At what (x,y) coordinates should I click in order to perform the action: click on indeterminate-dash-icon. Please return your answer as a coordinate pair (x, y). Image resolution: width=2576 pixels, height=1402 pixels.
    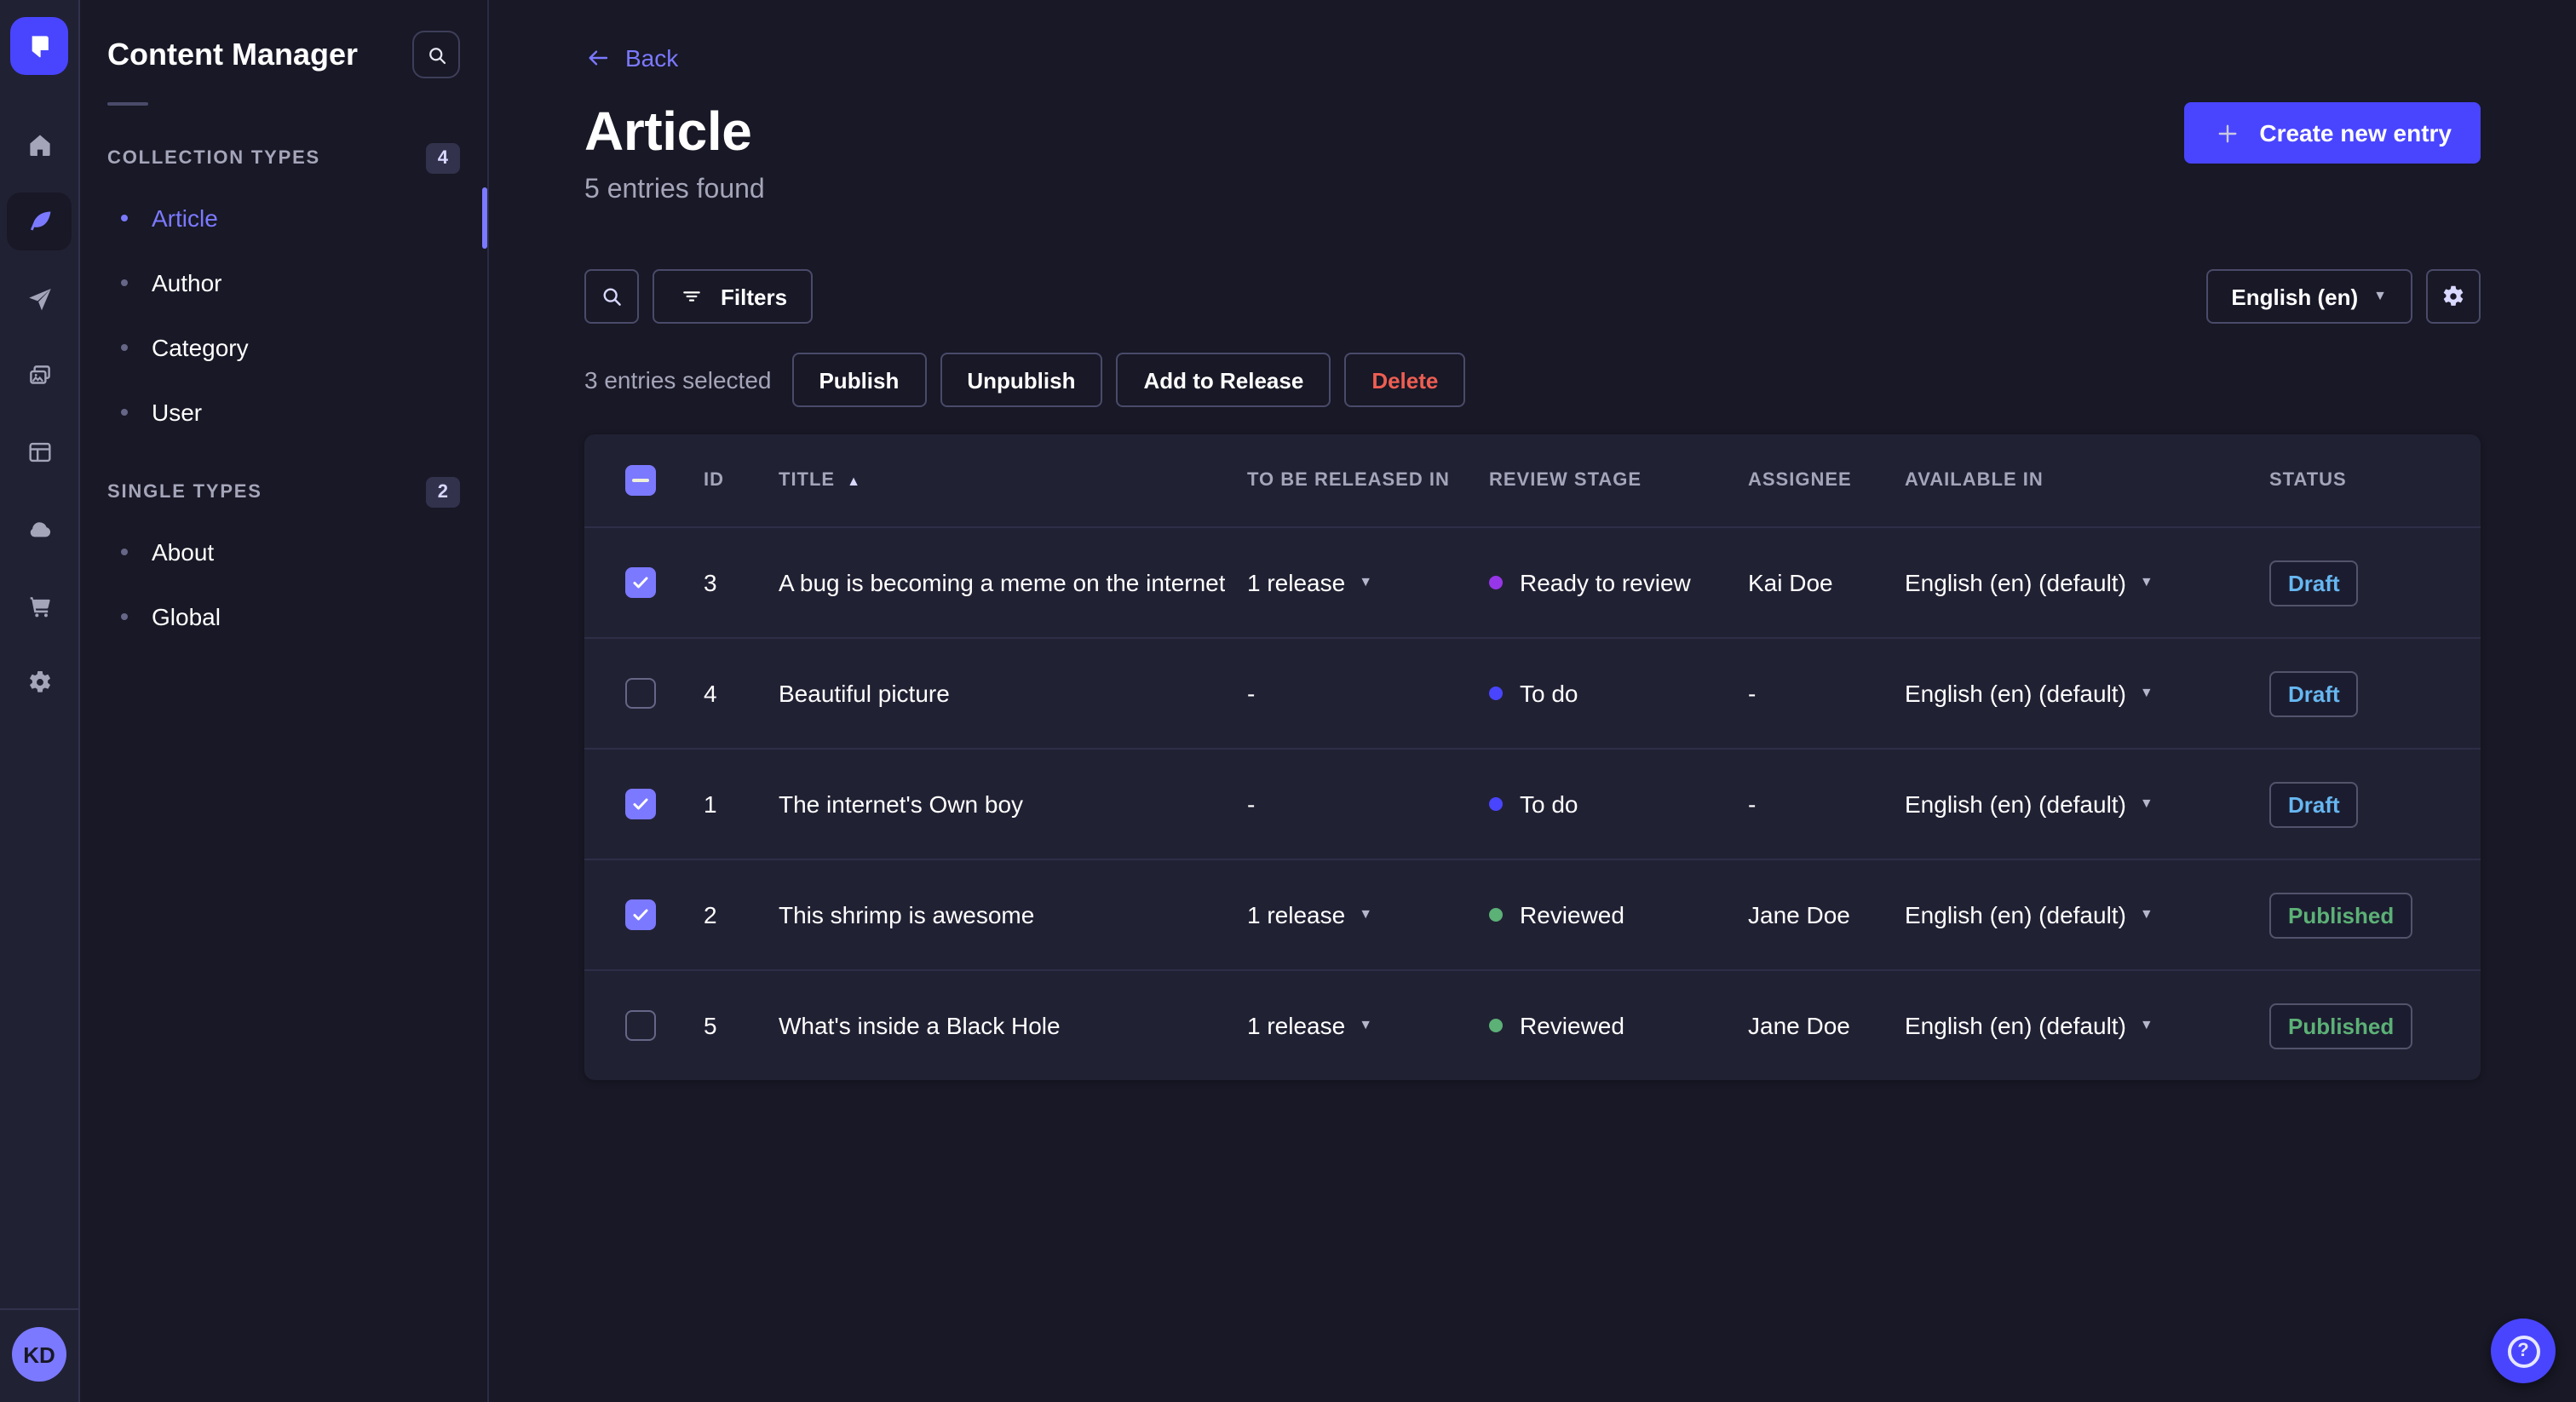
    Looking at the image, I should click on (640, 480).